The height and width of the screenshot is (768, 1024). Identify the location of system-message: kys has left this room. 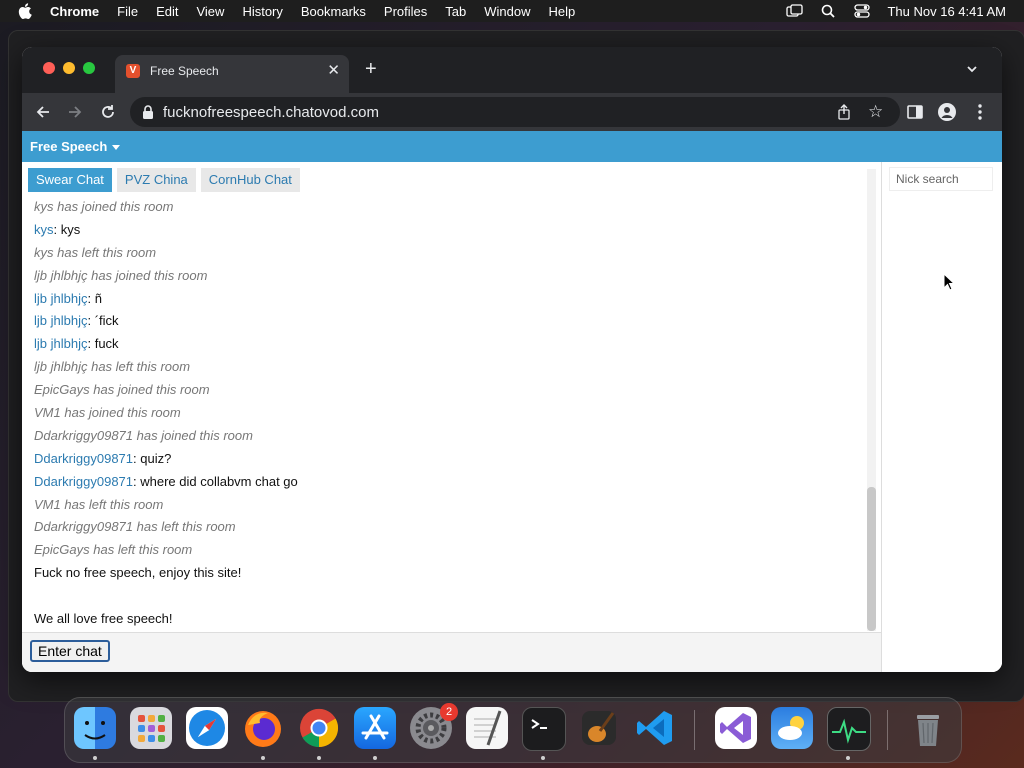
(449, 253).